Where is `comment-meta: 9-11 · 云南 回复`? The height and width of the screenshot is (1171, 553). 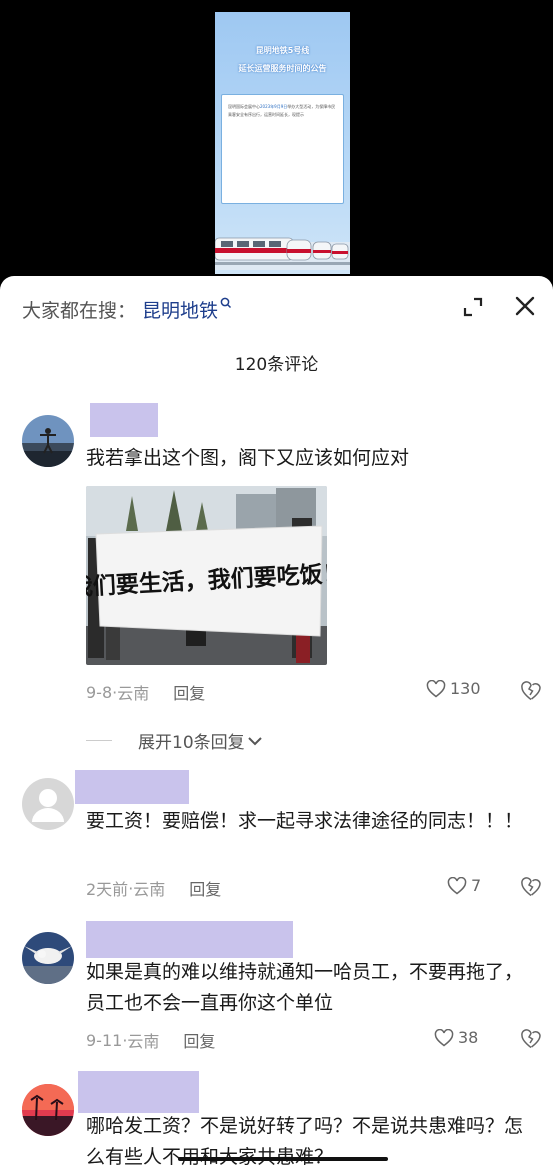
comment-meta: 9-11 · 云南 回复 is located at coordinates (150, 1040).